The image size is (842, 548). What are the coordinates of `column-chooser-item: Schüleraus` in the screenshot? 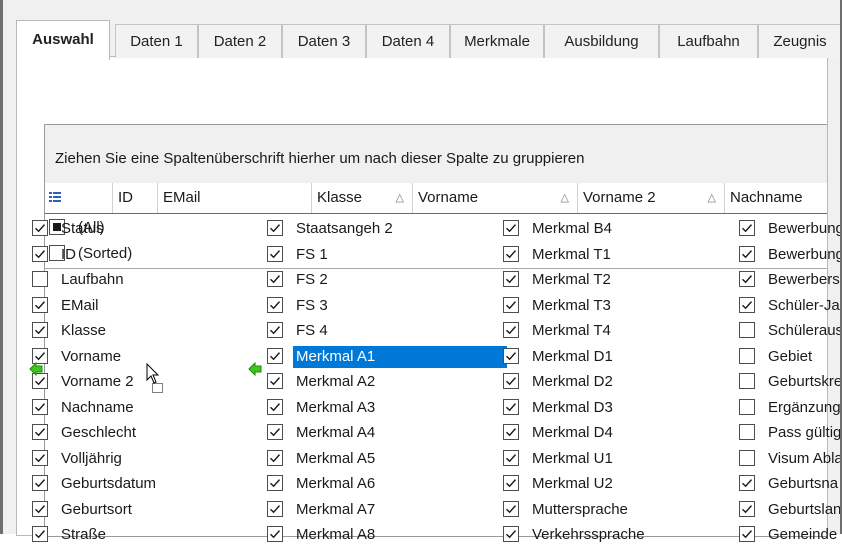 It's located at (790, 332).